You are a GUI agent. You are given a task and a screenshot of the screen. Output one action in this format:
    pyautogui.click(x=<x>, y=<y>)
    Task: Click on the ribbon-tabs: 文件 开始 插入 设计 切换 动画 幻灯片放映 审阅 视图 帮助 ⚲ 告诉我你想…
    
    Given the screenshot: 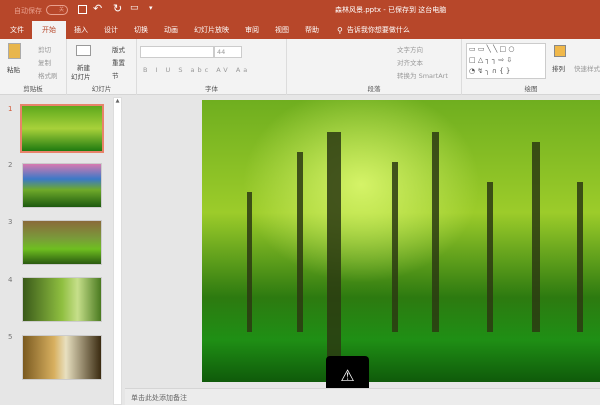 What is the action you would take?
    pyautogui.click(x=300, y=30)
    